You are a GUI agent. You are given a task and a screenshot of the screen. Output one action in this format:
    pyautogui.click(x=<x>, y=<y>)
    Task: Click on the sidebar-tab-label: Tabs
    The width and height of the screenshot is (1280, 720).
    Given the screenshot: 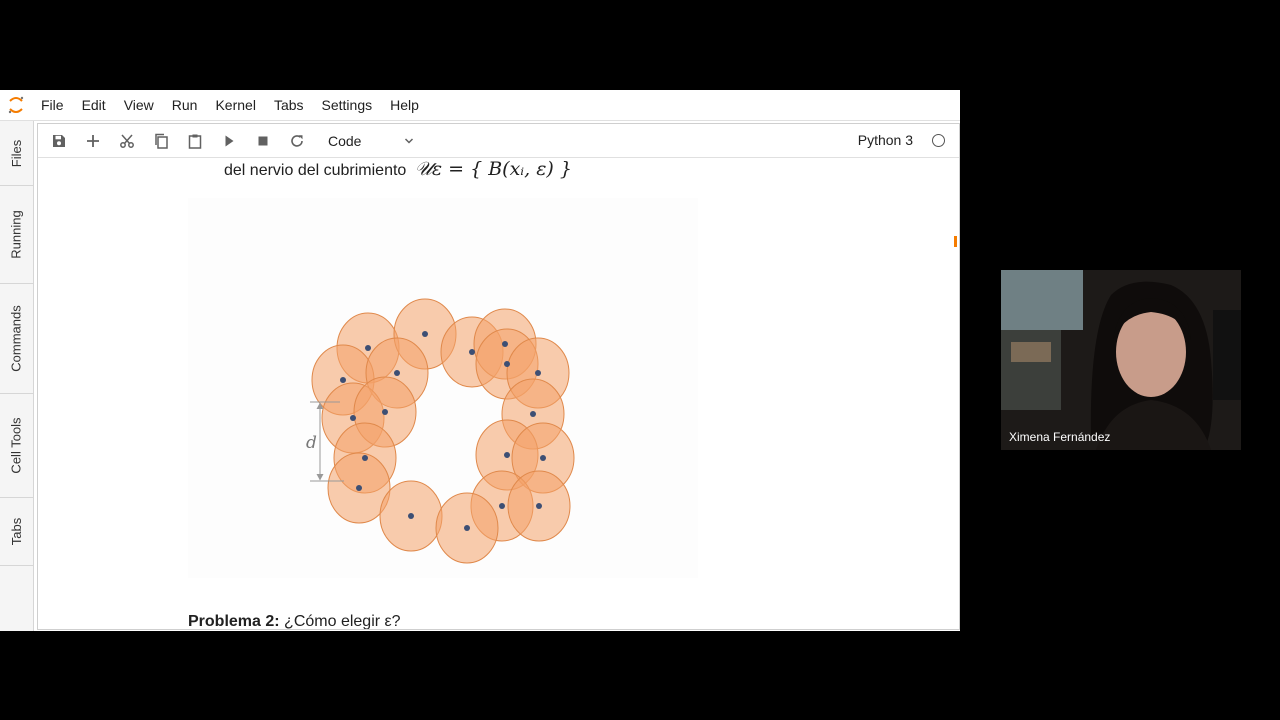 What is the action you would take?
    pyautogui.click(x=16, y=531)
    